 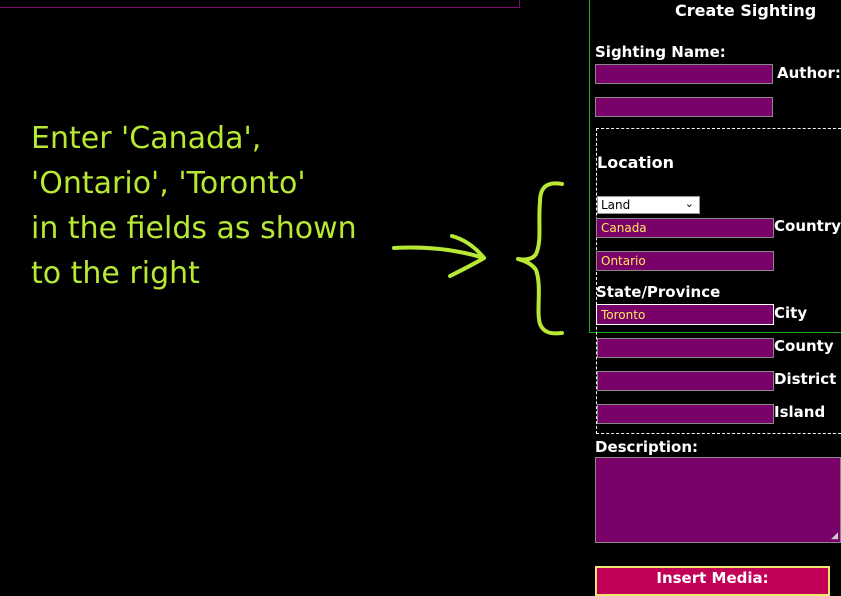 What do you see at coordinates (685, 314) in the screenshot?
I see `city-input` at bounding box center [685, 314].